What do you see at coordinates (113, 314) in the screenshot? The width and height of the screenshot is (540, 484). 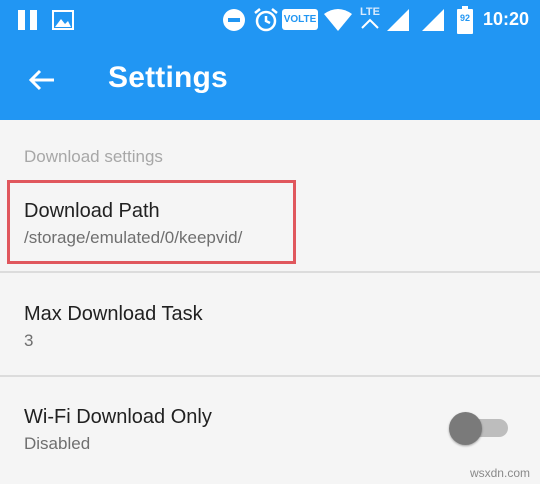 I see `setting-title: Max Download Task` at bounding box center [113, 314].